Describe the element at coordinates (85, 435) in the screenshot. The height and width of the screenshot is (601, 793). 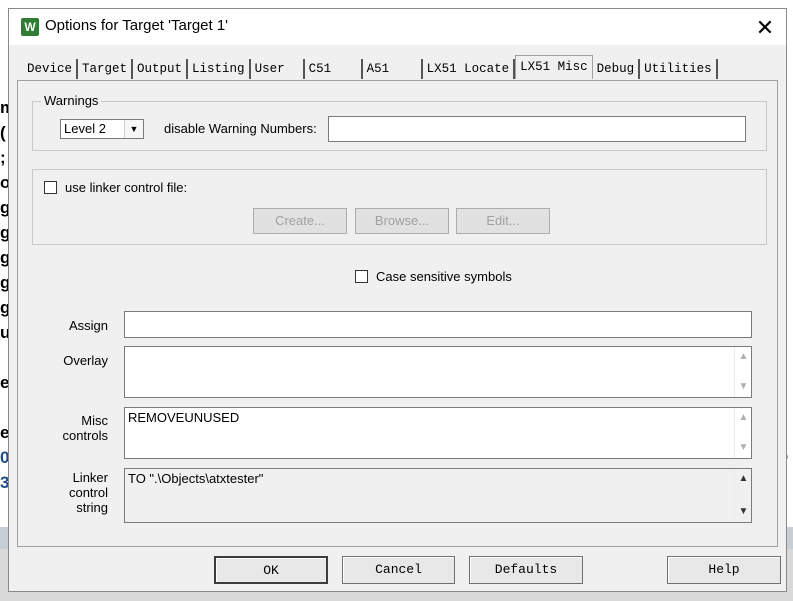
I see `misc-label-line: controls` at that location.